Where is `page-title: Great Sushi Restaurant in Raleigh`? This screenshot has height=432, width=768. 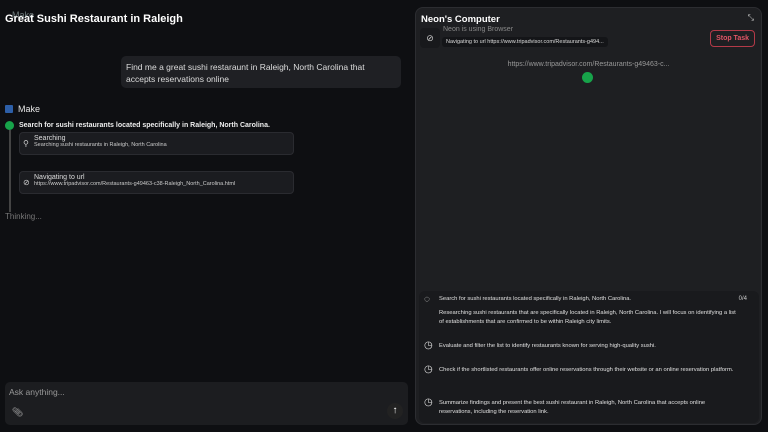 page-title: Great Sushi Restaurant in Raleigh is located at coordinates (94, 19).